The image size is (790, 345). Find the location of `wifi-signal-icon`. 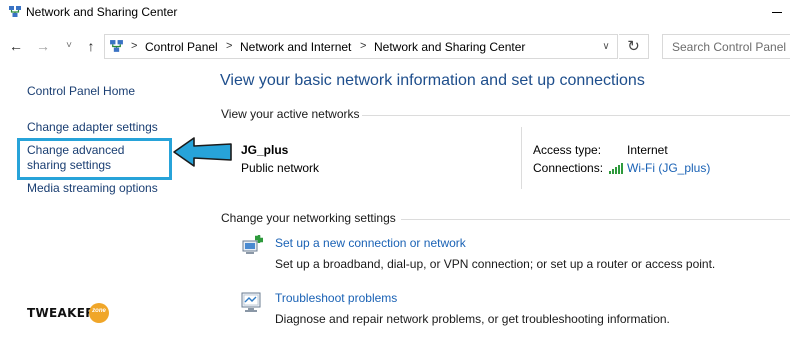

wifi-signal-icon is located at coordinates (616, 168).